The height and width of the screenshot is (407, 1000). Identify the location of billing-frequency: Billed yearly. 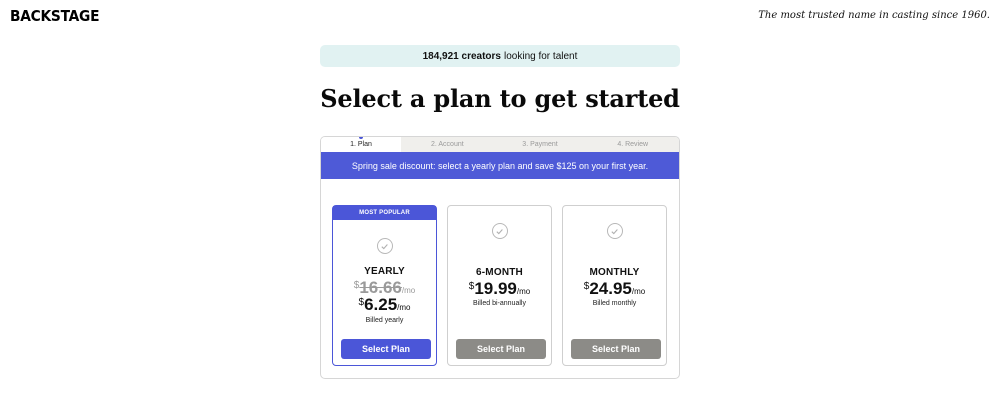
(384, 320).